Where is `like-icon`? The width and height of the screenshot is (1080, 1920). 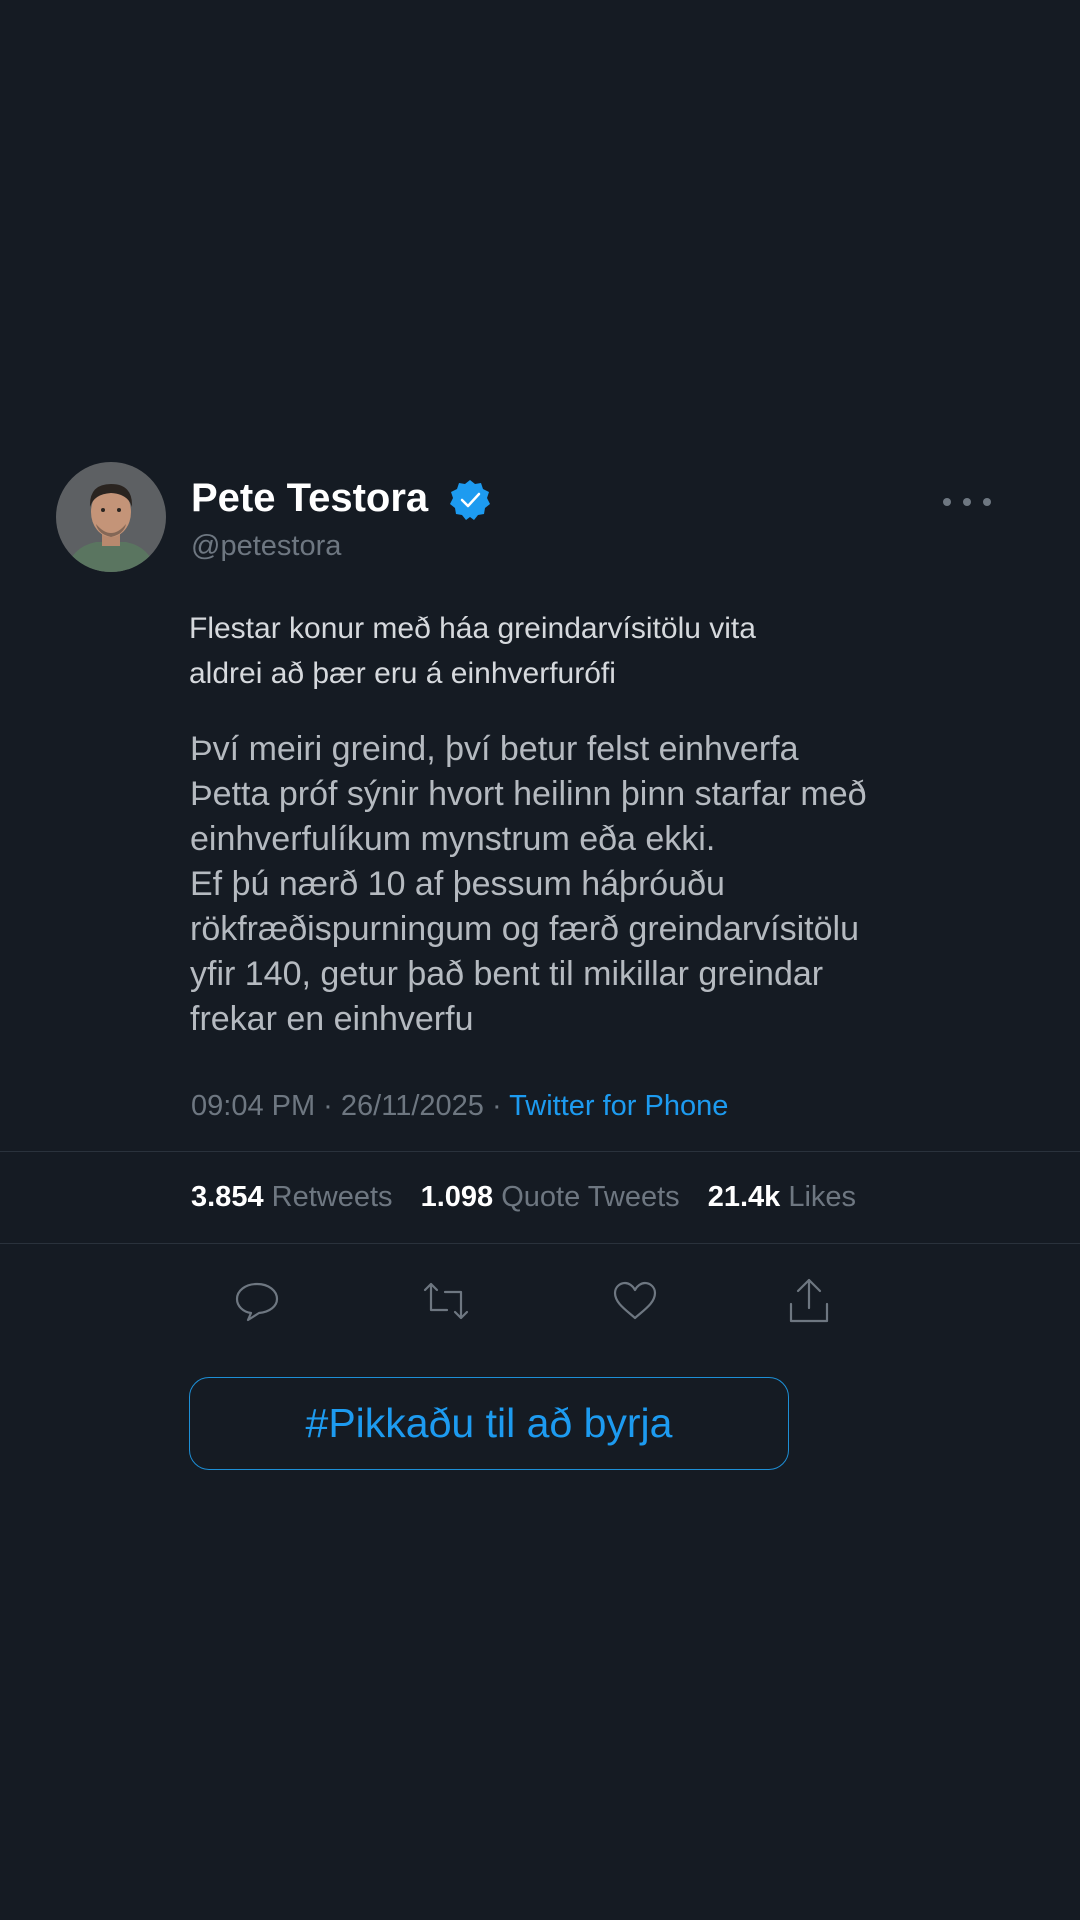
like-icon is located at coordinates (635, 1301).